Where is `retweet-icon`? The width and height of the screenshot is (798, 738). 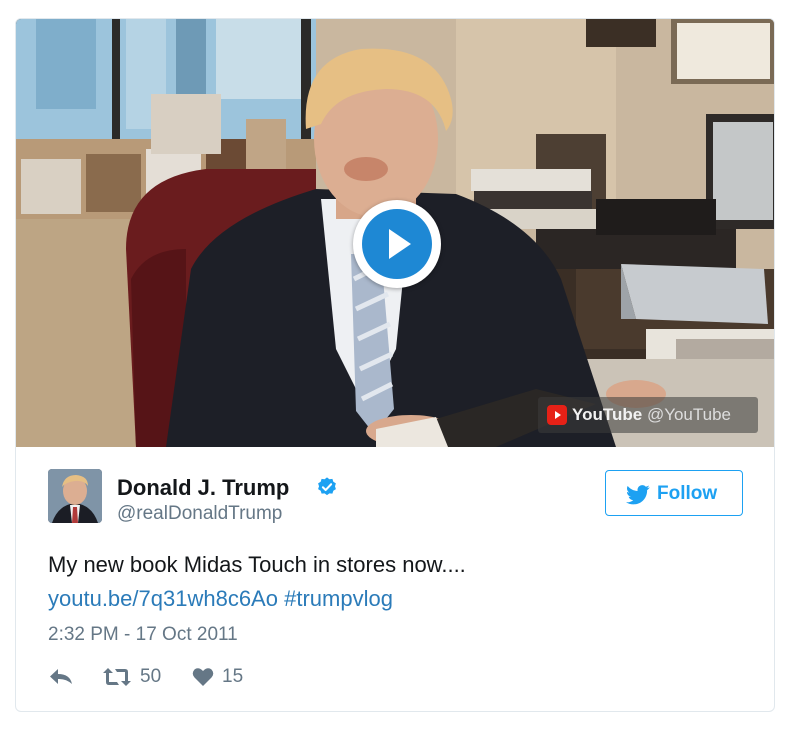
retweet-icon is located at coordinates (117, 677).